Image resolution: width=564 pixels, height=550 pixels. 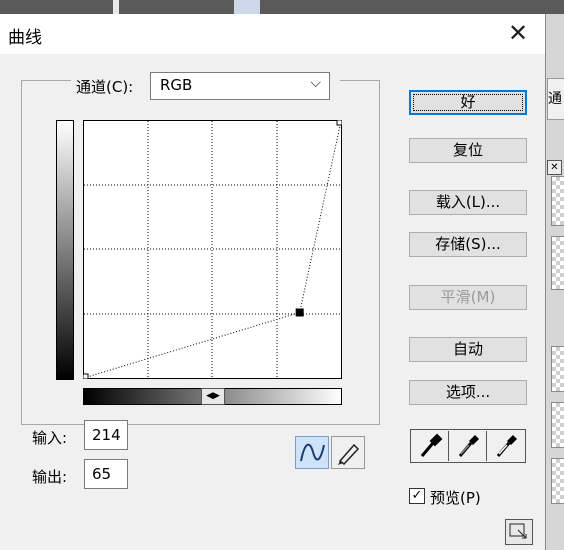 What do you see at coordinates (312, 452) in the screenshot?
I see `curve-icon` at bounding box center [312, 452].